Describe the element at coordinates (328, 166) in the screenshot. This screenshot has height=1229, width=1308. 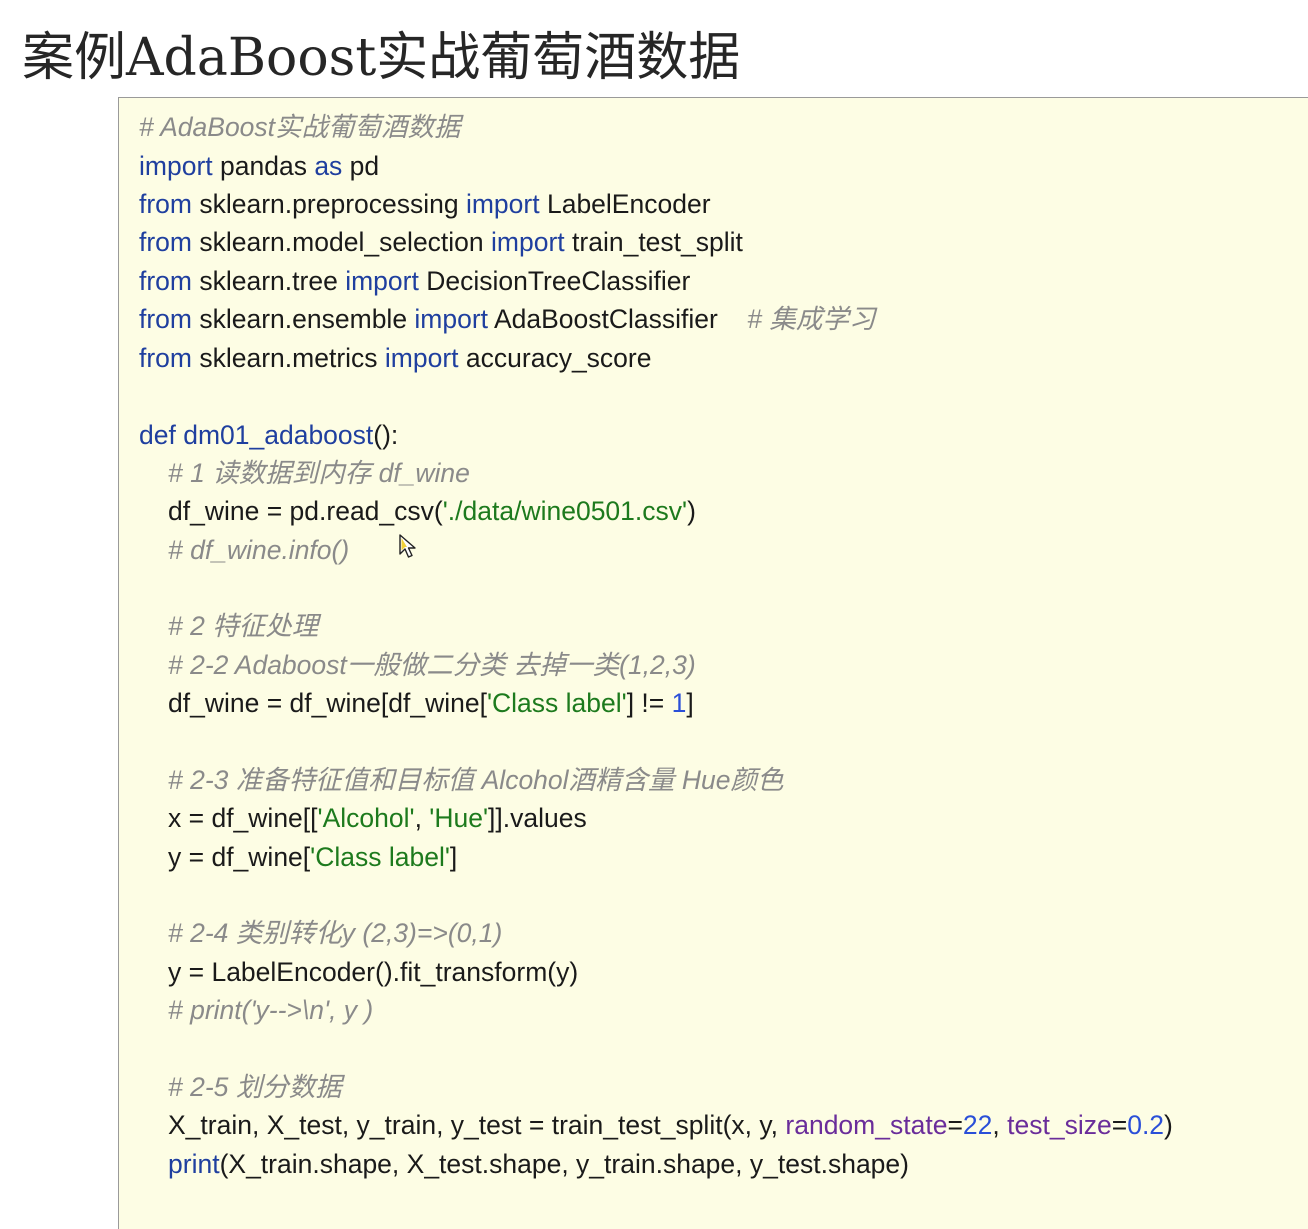
I see `keyword: as` at that location.